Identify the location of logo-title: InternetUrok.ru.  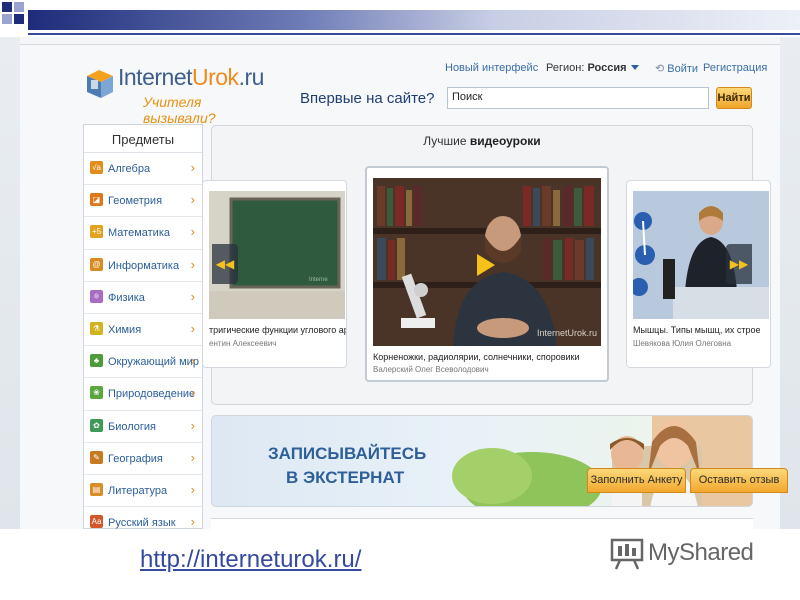
(191, 77).